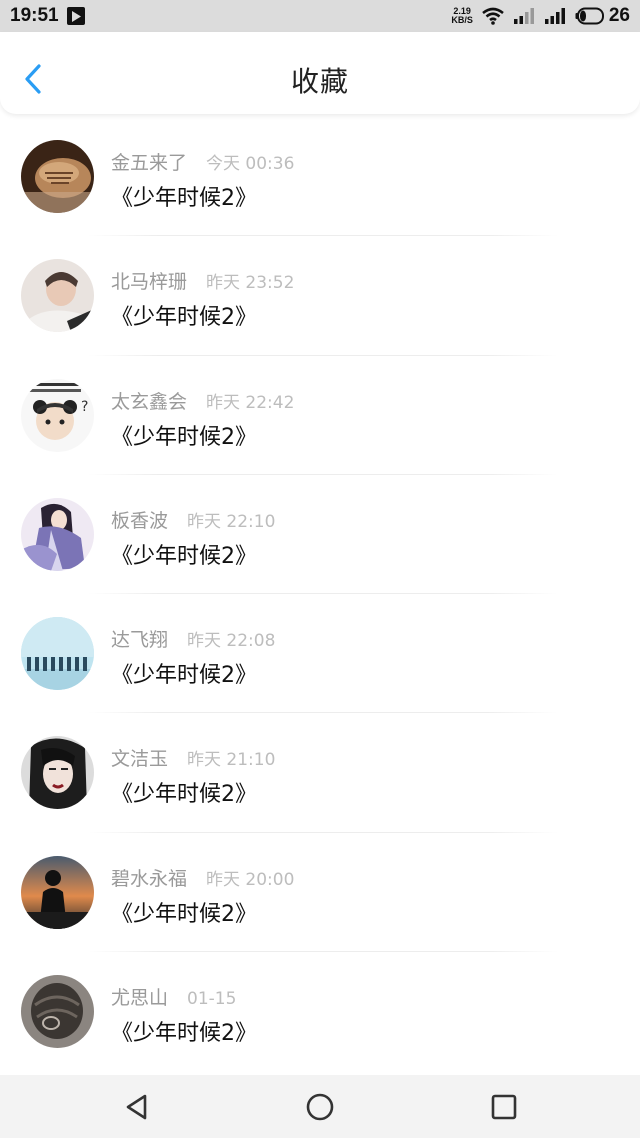 This screenshot has width=640, height=1138. What do you see at coordinates (493, 16) in the screenshot?
I see `wifi-icon` at bounding box center [493, 16].